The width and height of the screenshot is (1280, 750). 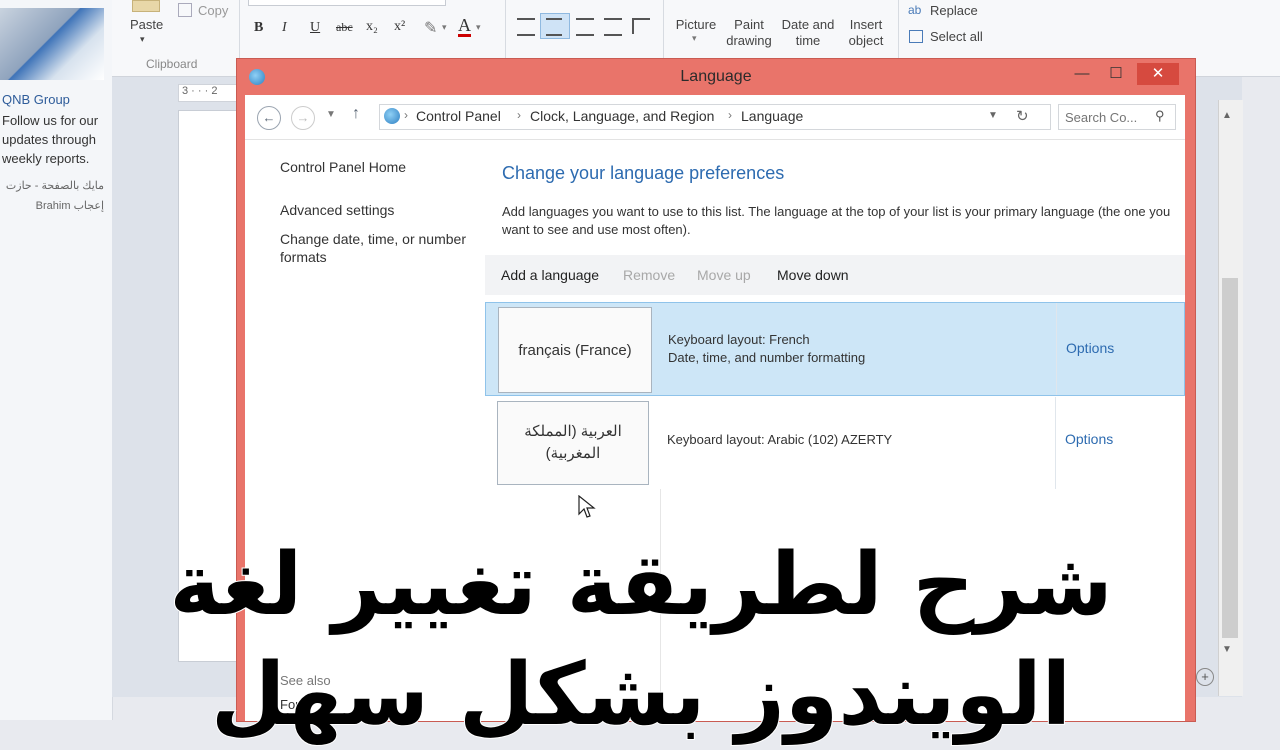 What do you see at coordinates (554, 27) in the screenshot?
I see `align-center-icon` at bounding box center [554, 27].